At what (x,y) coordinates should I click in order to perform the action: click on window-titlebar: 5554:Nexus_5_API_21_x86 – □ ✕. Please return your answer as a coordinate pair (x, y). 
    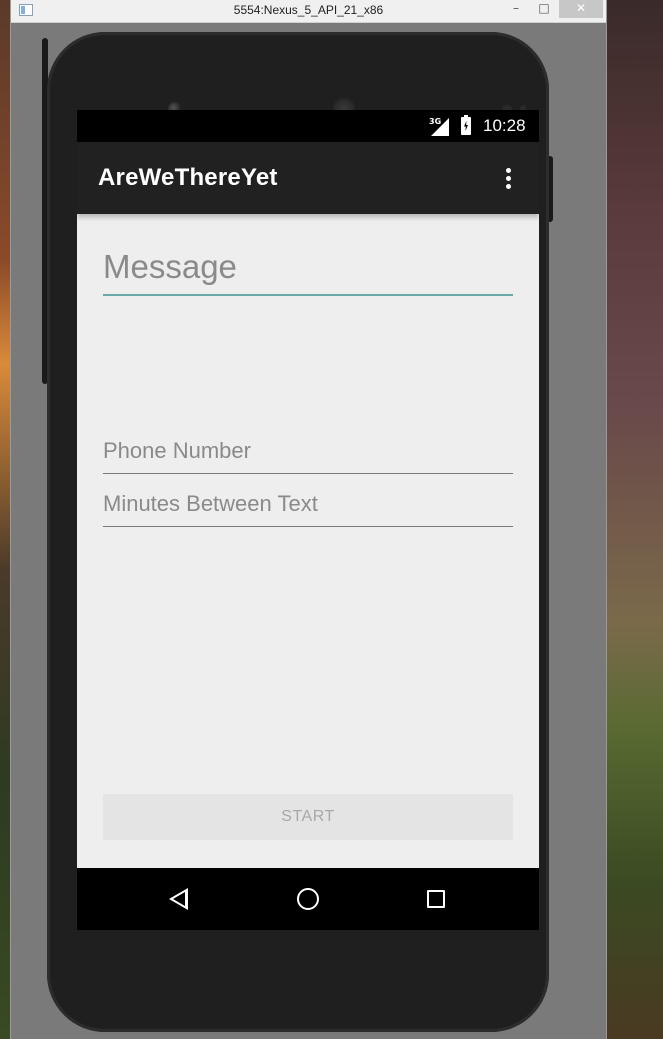
    Looking at the image, I should click on (308, 11).